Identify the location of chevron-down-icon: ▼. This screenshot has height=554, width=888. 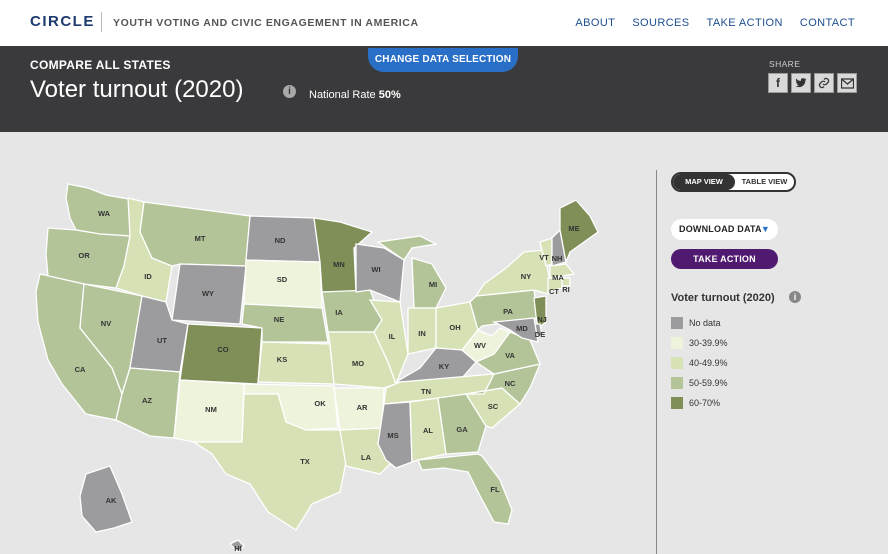
(765, 229).